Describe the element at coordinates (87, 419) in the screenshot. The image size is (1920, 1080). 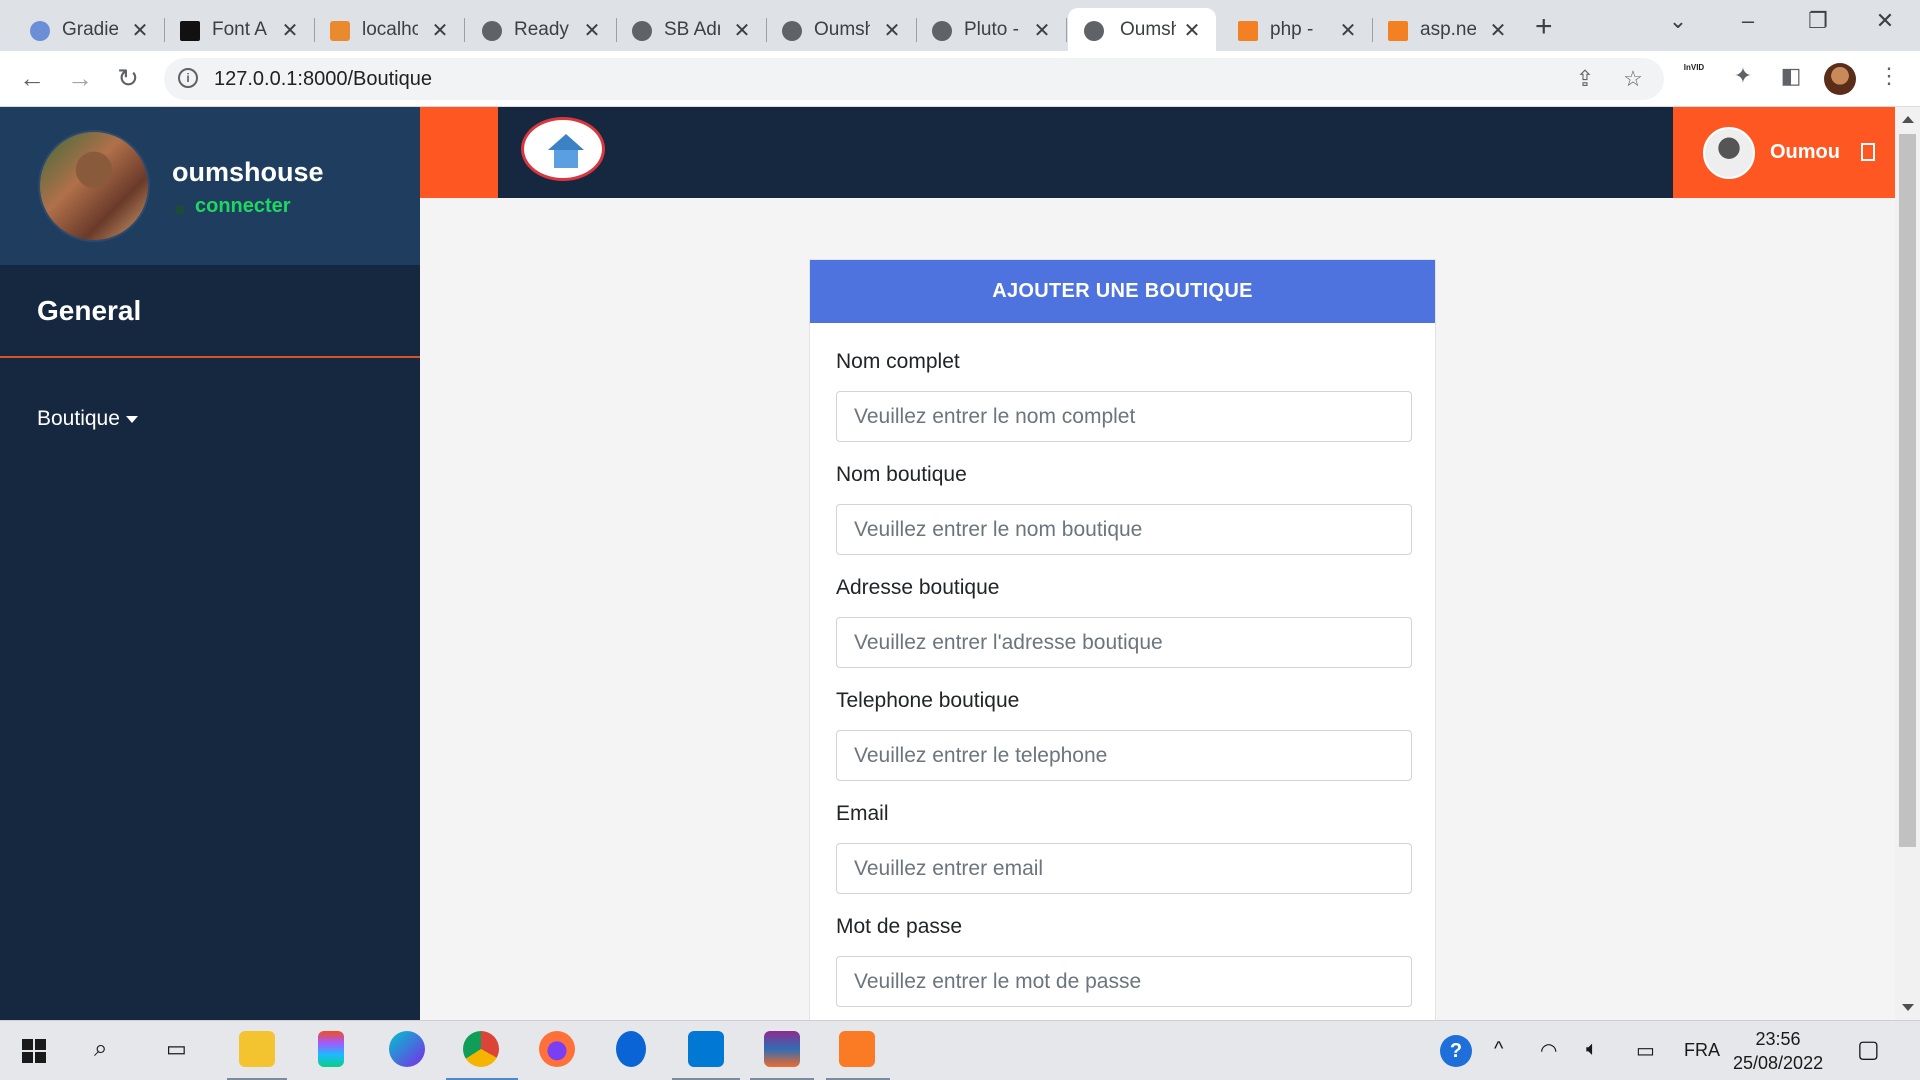
I see `sidebar-item-boutique: Boutique` at that location.